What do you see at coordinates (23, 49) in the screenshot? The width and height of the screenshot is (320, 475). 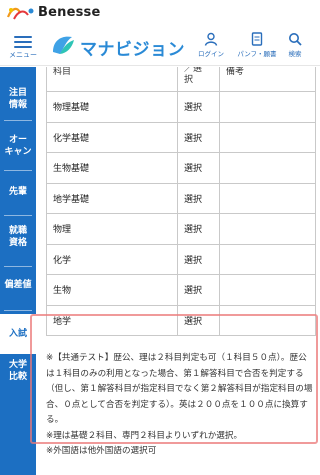 I see `menu-button: メニュー` at bounding box center [23, 49].